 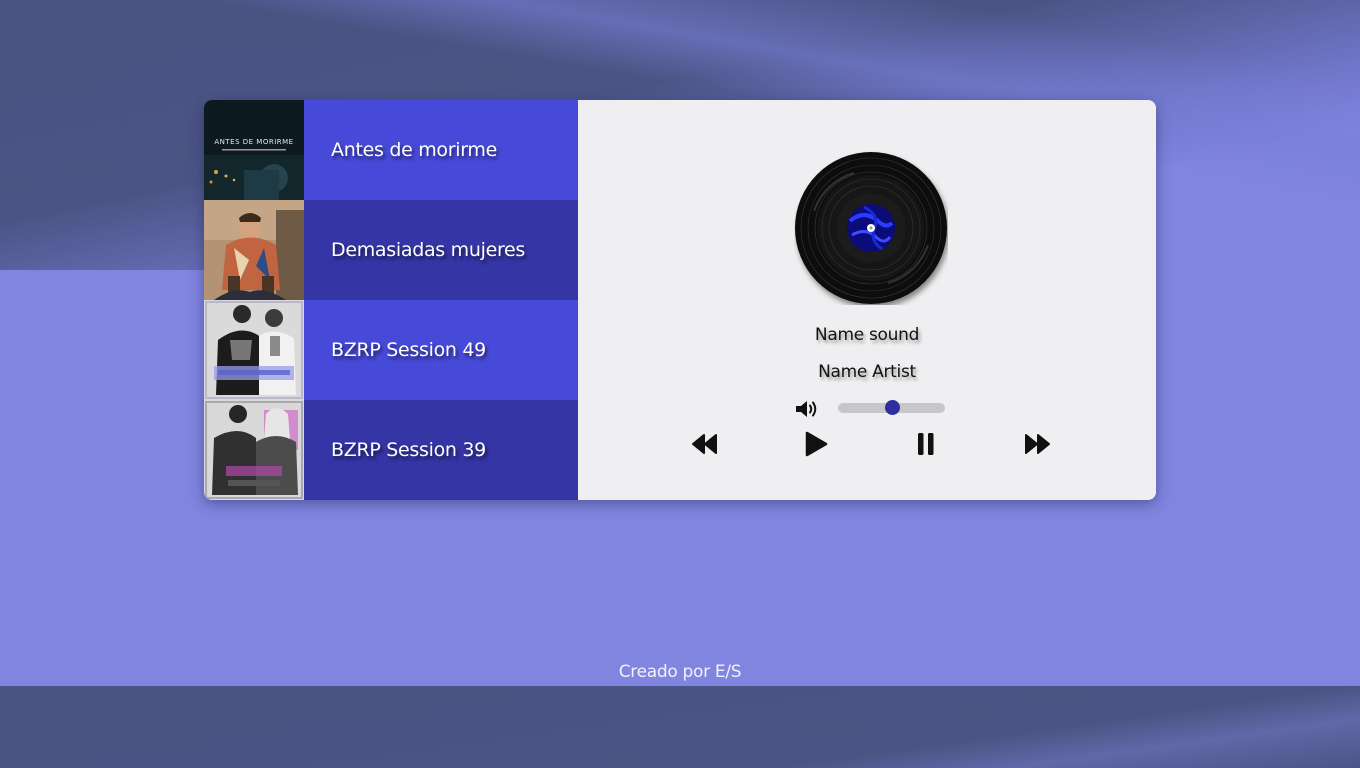 What do you see at coordinates (1037, 444) in the screenshot?
I see `fast-forward-icon` at bounding box center [1037, 444].